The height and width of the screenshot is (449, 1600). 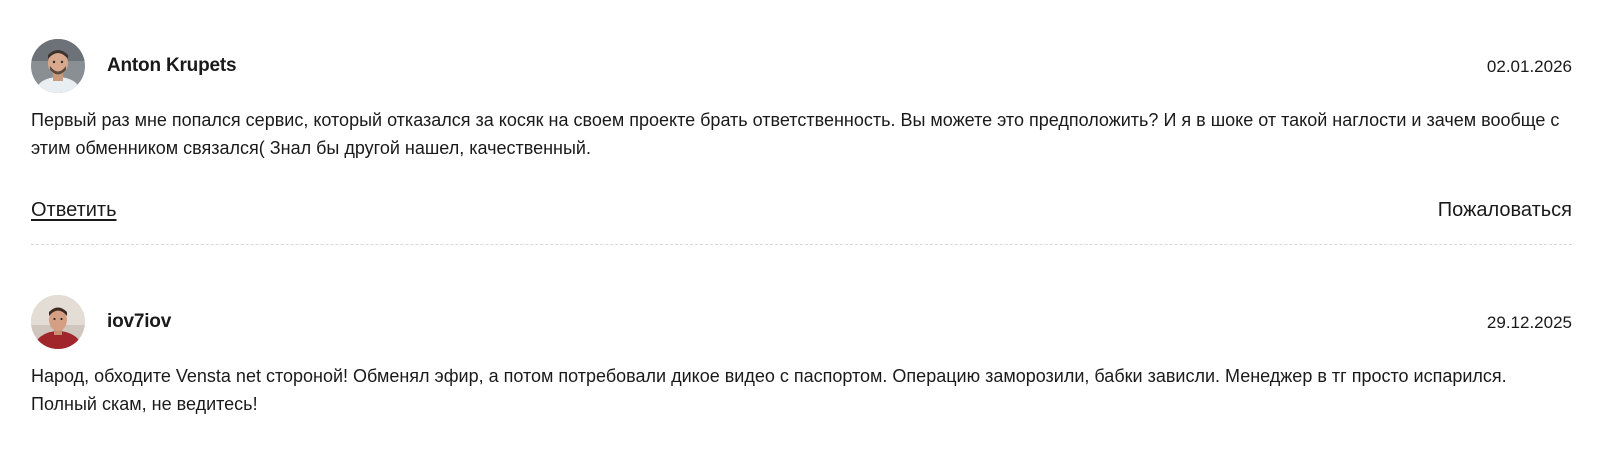 What do you see at coordinates (801, 214) in the screenshot?
I see `review-actions: Ответить Пожаловаться` at bounding box center [801, 214].